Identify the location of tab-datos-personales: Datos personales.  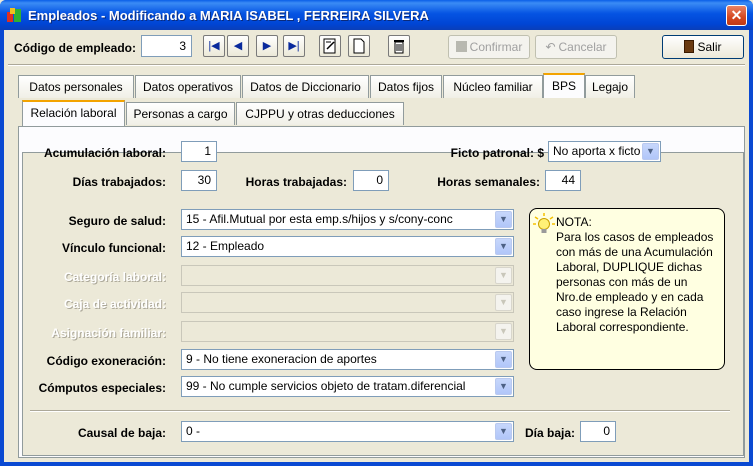
(76, 86).